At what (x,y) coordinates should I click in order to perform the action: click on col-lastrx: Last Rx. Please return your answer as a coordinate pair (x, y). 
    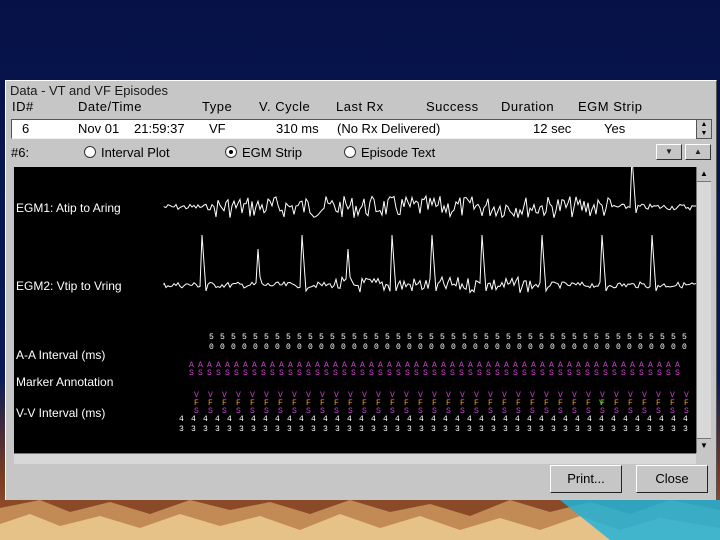
    Looking at the image, I should click on (360, 106).